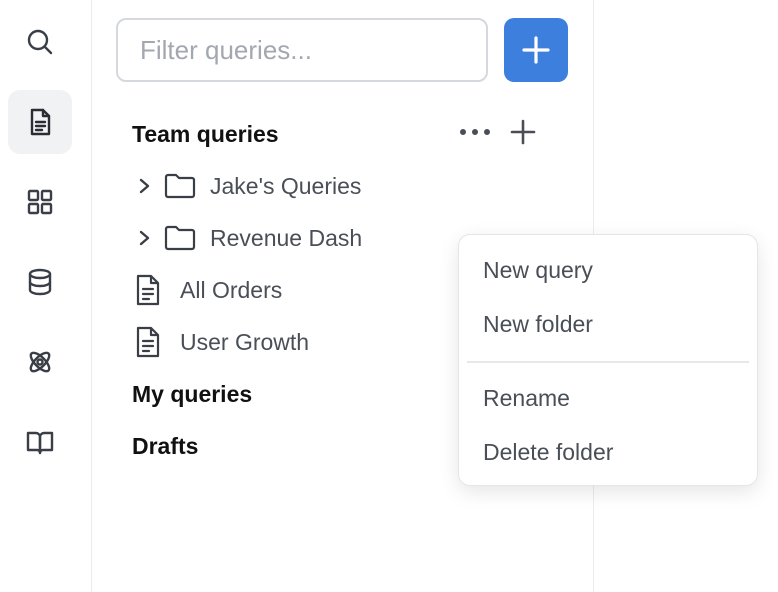 Image resolution: width=778 pixels, height=592 pixels. Describe the element at coordinates (286, 237) in the screenshot. I see `folder-label: Revenue Dash` at that location.